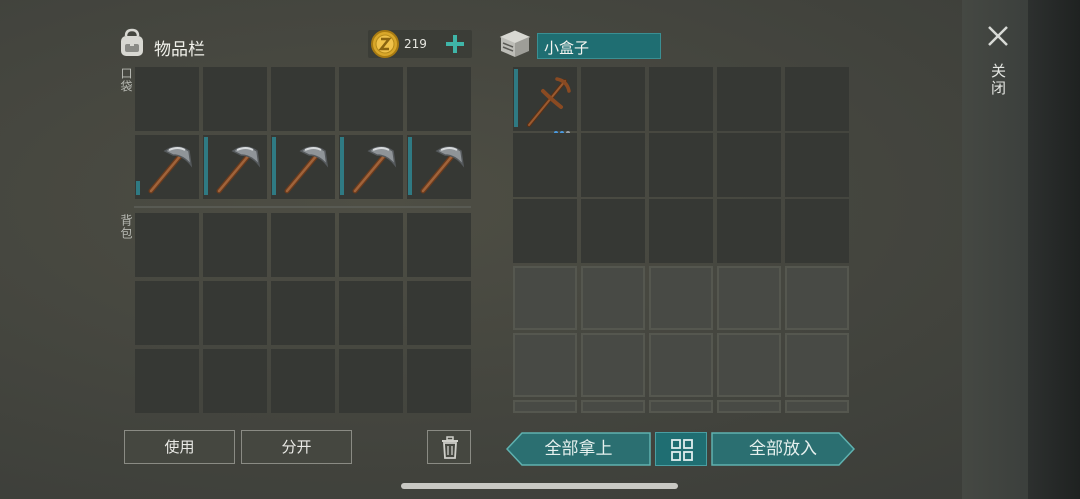 This screenshot has width=1080, height=499. I want to click on container-name-field: 小盒子, so click(599, 46).